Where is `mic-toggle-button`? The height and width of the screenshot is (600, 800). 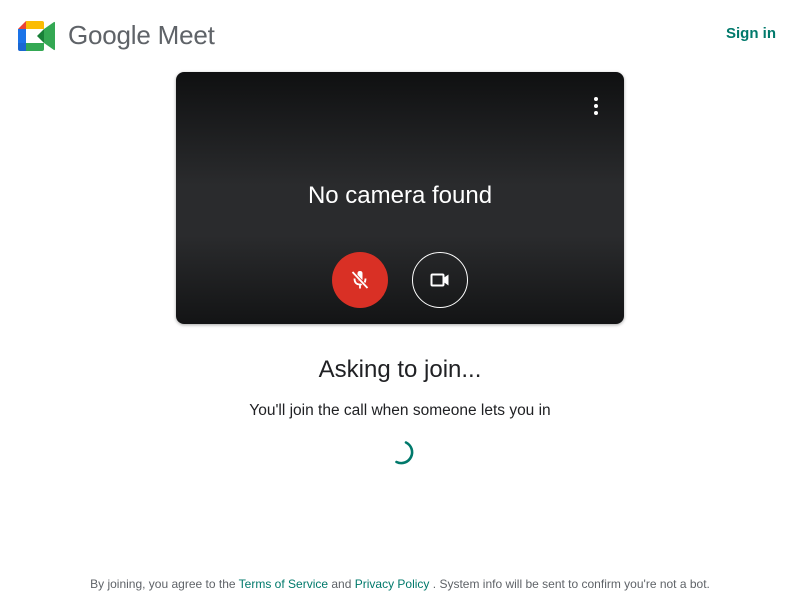
mic-toggle-button is located at coordinates (360, 280).